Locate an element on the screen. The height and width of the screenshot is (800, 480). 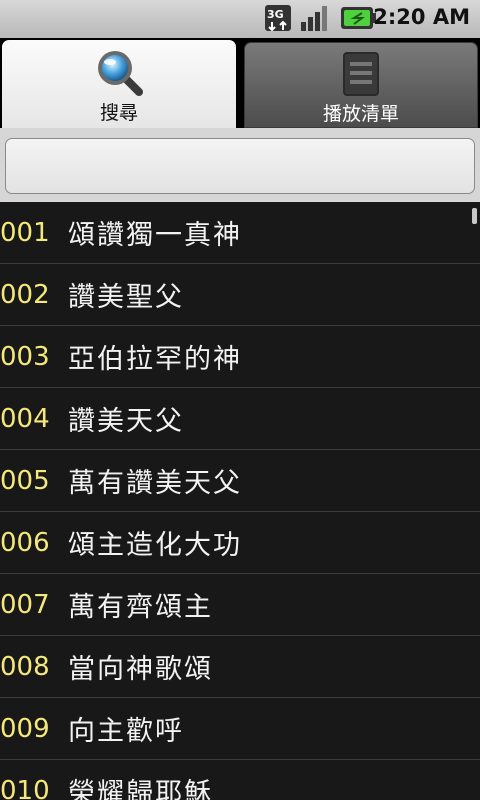
song-number: 010 is located at coordinates (25, 787).